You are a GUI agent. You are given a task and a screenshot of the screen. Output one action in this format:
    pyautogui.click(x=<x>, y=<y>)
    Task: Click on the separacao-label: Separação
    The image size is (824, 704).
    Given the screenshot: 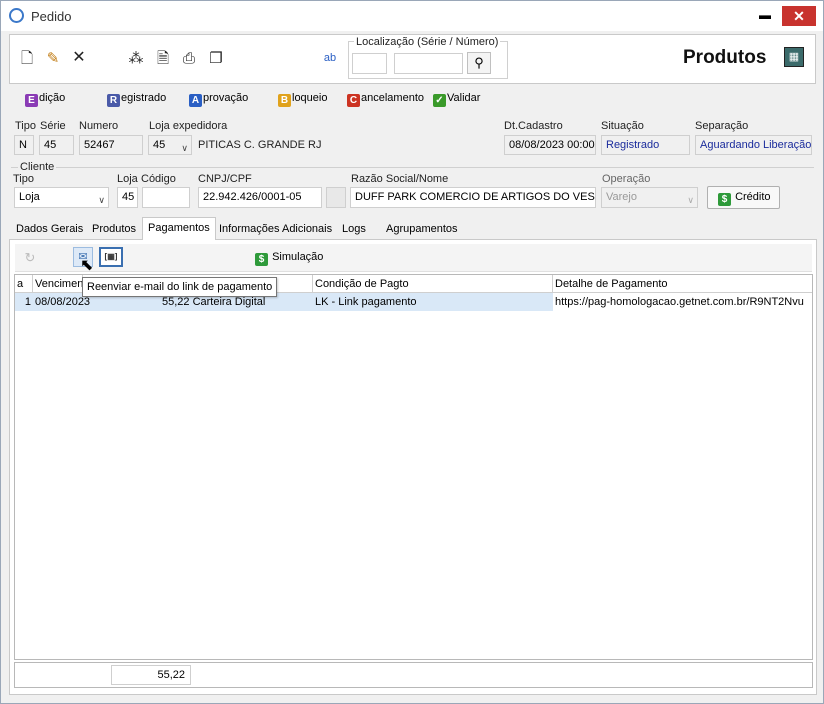 What is the action you would take?
    pyautogui.click(x=722, y=126)
    